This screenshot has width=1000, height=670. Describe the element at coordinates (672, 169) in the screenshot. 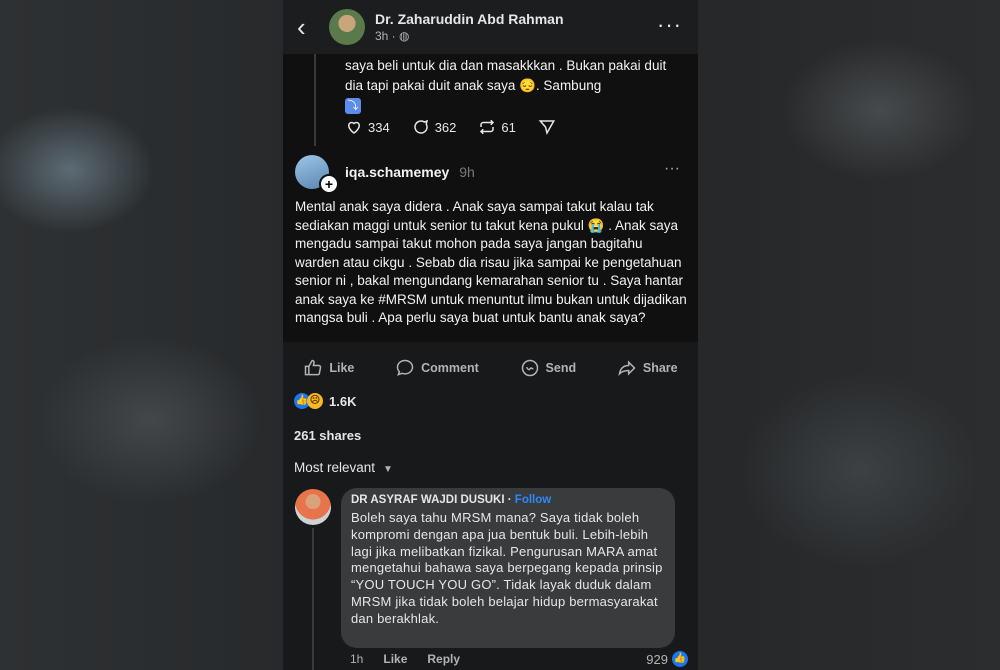

I see `reply-more-icon: ···` at that location.